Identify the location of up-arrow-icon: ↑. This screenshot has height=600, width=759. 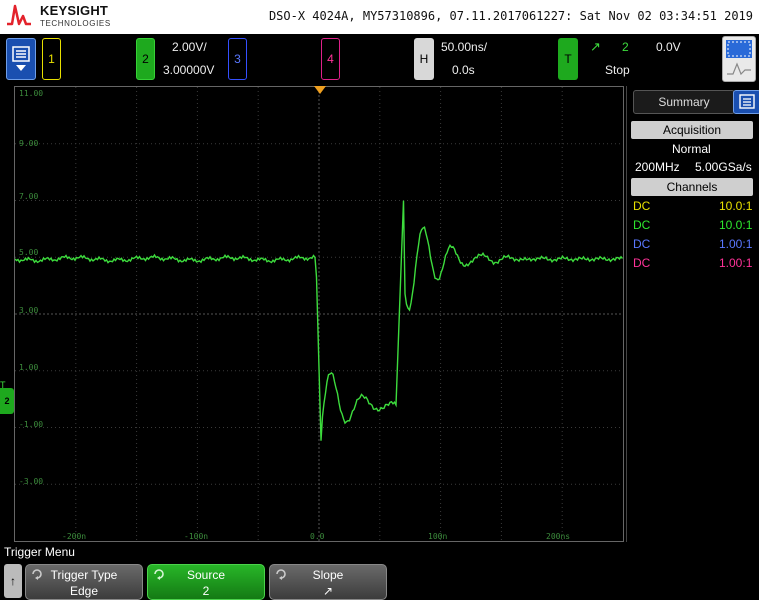
(13, 581).